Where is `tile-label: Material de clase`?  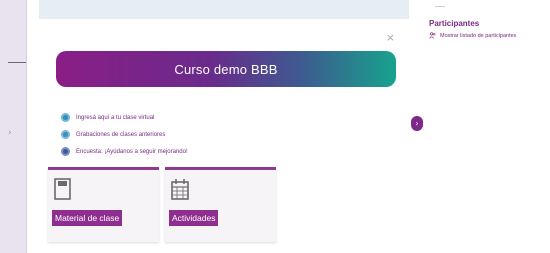 tile-label: Material de clase is located at coordinates (87, 218).